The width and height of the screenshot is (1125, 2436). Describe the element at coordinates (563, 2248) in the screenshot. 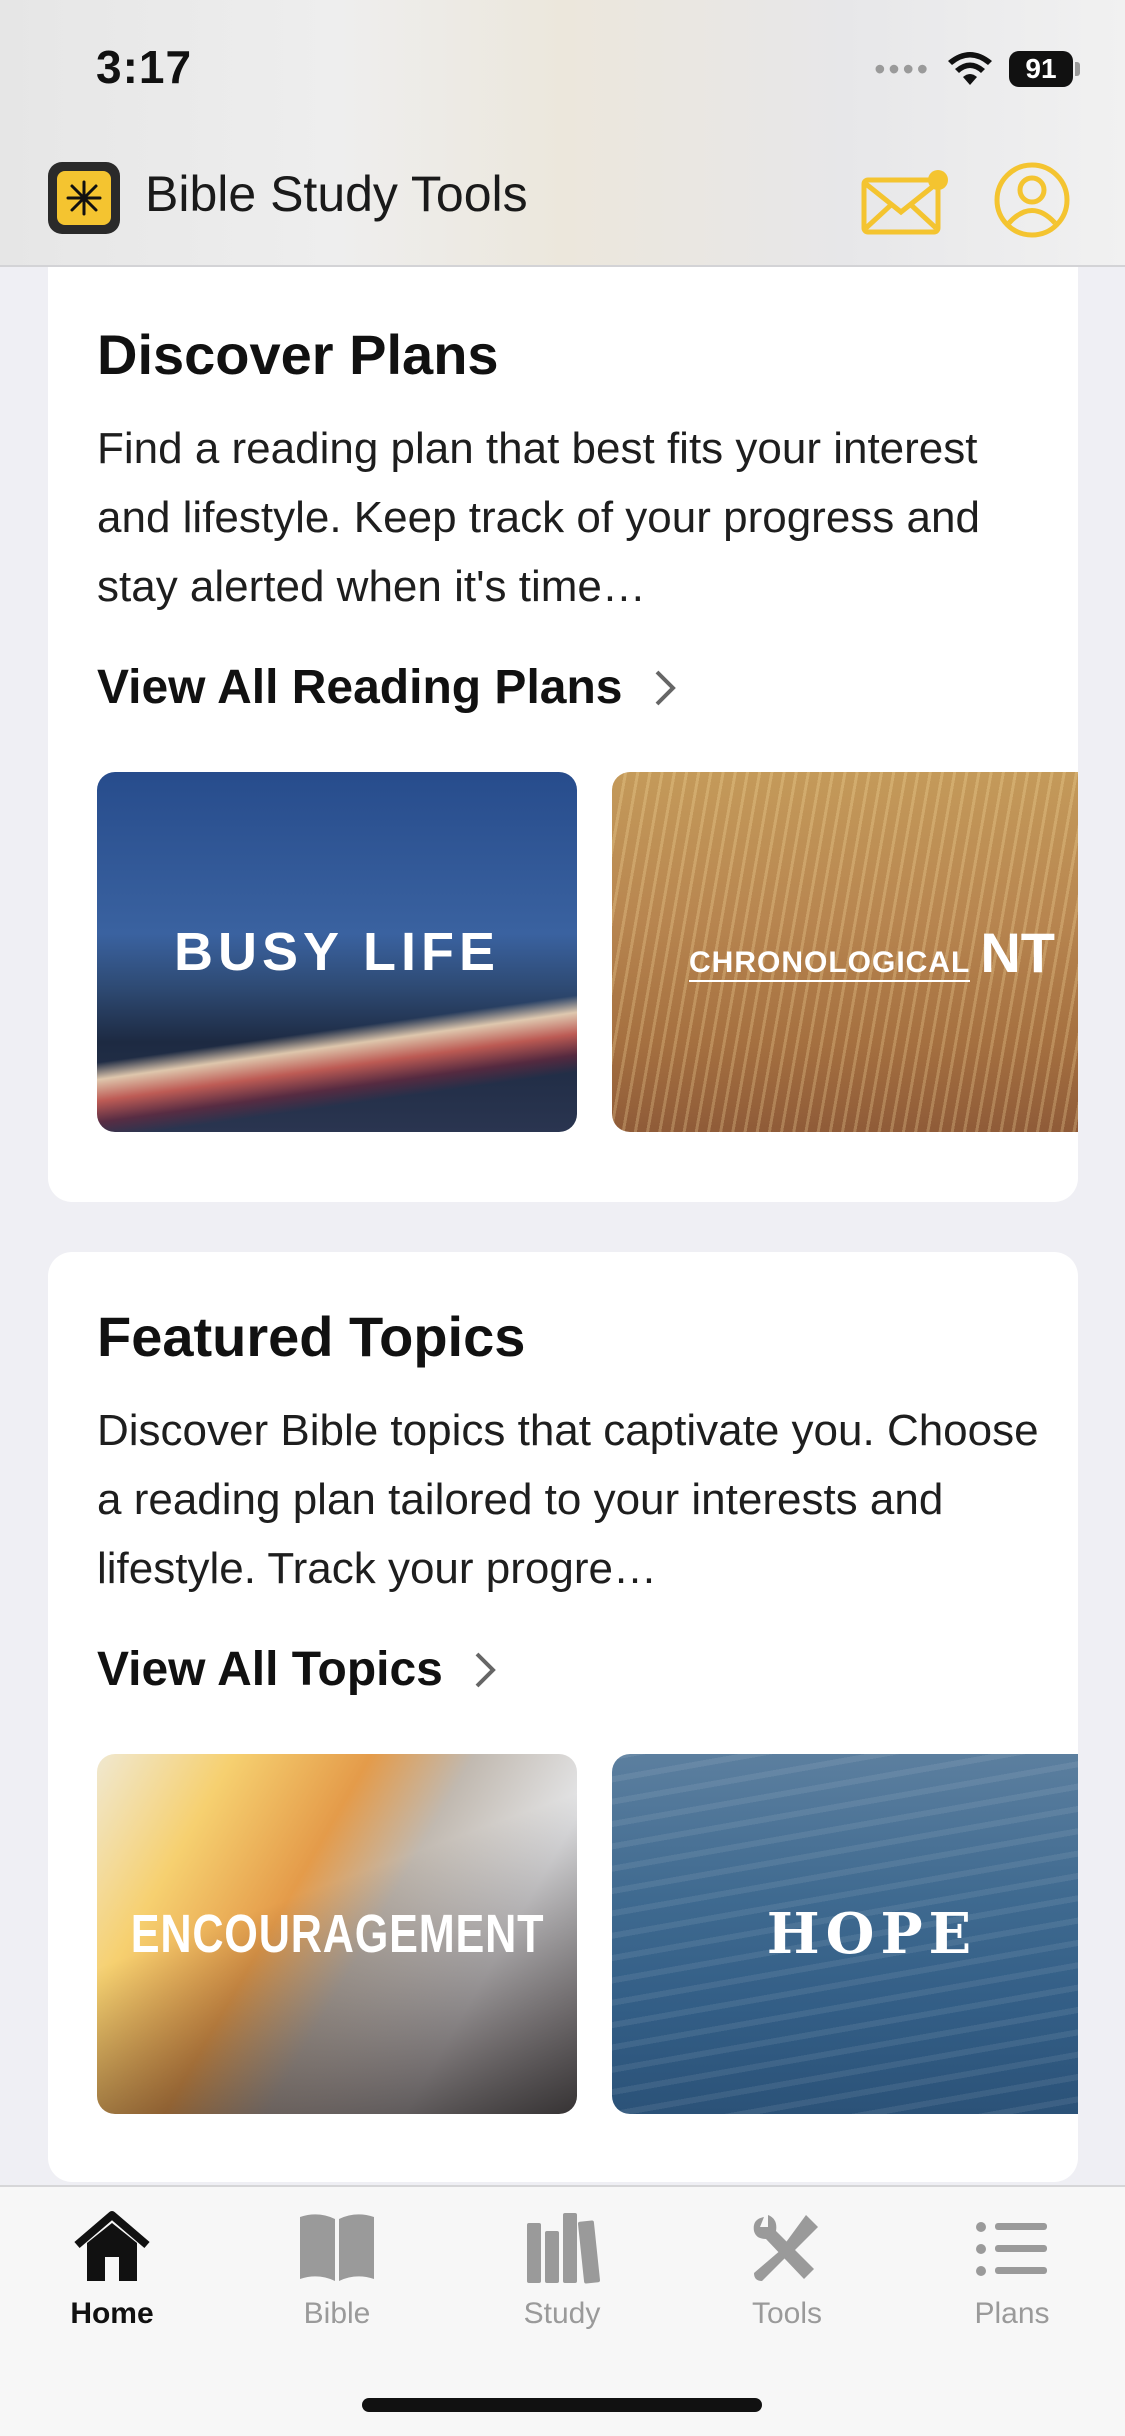

I see `study-icon` at that location.